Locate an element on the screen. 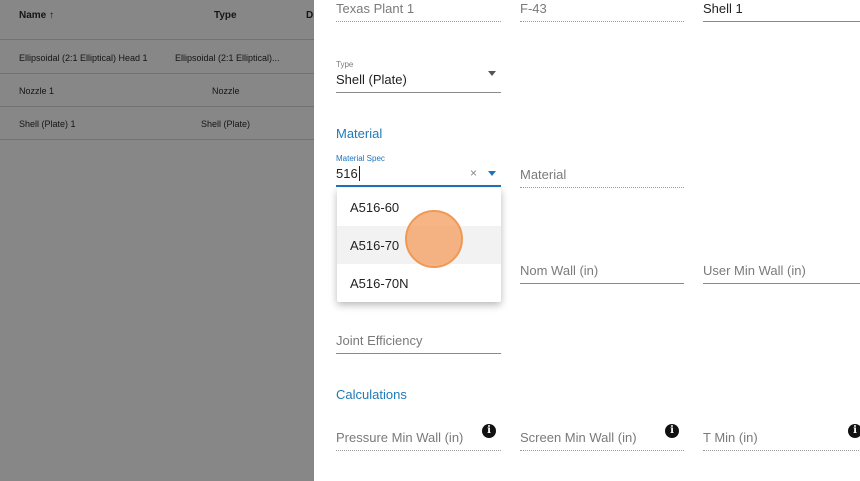  user-min-wall-placeholder: User Min Wall (in) is located at coordinates (754, 270).